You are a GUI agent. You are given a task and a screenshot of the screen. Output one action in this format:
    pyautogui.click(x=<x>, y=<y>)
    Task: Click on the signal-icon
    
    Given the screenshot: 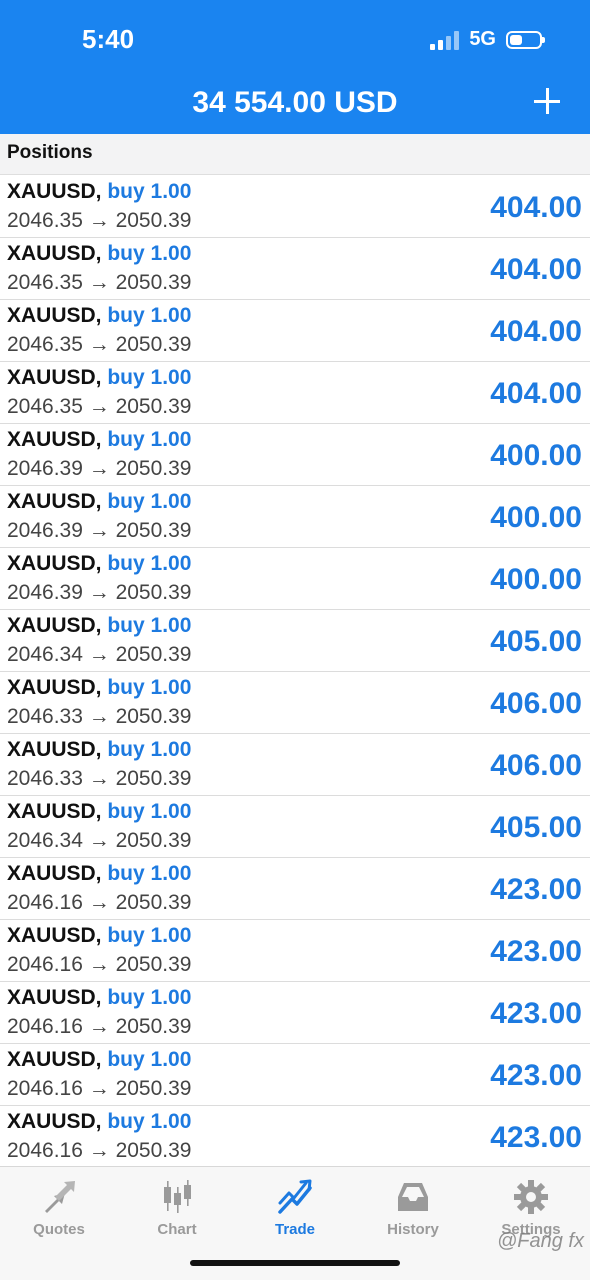 What is the action you would take?
    pyautogui.click(x=445, y=40)
    